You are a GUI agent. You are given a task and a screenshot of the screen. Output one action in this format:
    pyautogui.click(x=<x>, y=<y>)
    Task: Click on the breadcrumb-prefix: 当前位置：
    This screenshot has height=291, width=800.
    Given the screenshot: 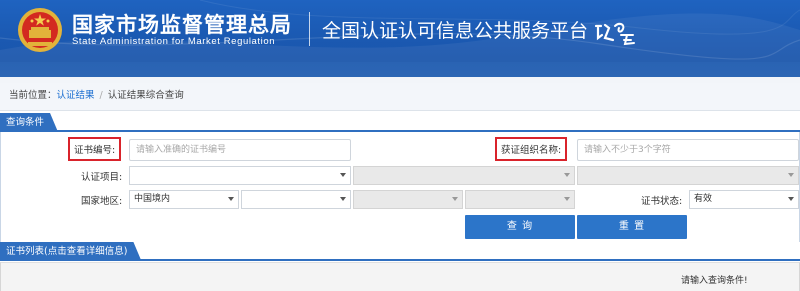 What is the action you would take?
    pyautogui.click(x=33, y=95)
    